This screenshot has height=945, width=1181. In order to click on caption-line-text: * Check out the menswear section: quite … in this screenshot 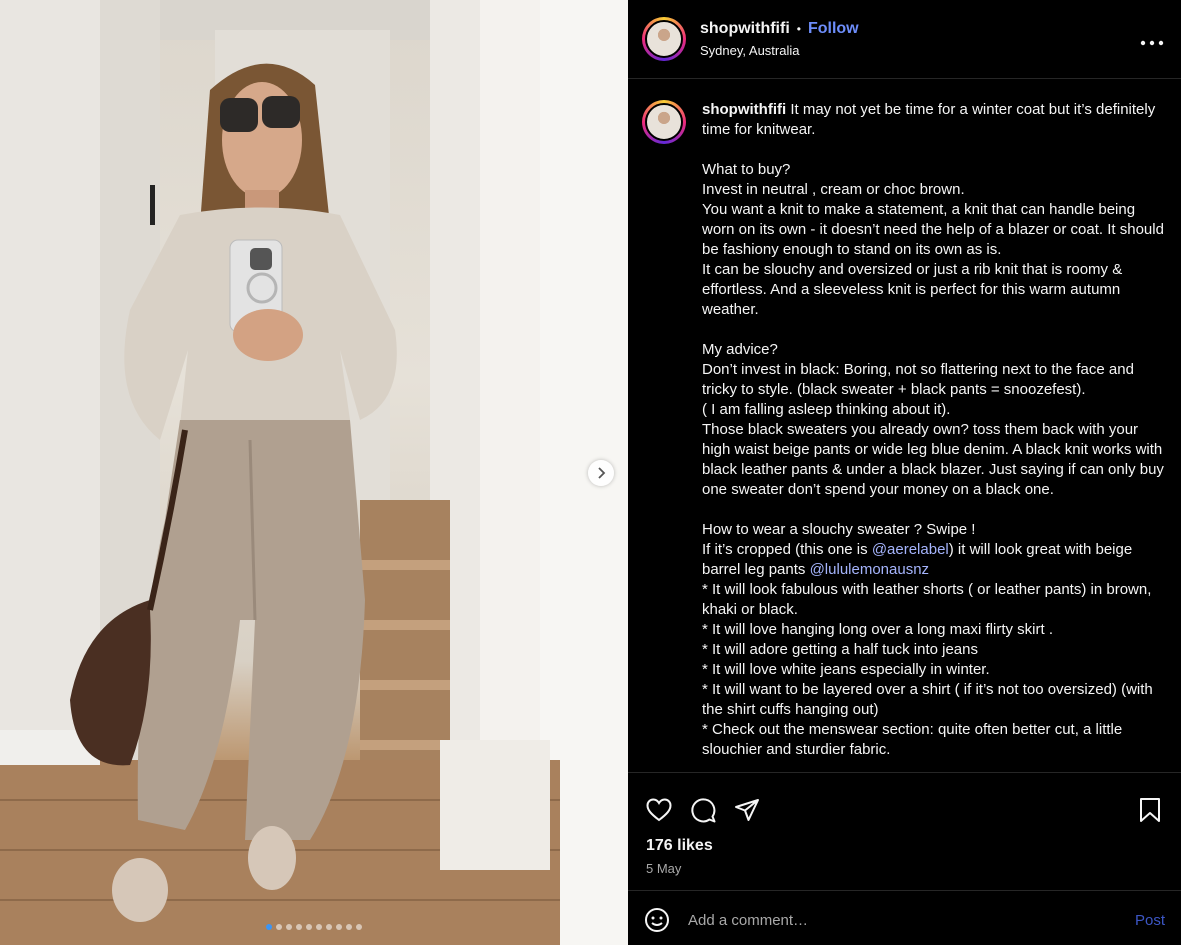, I will do `click(912, 739)`.